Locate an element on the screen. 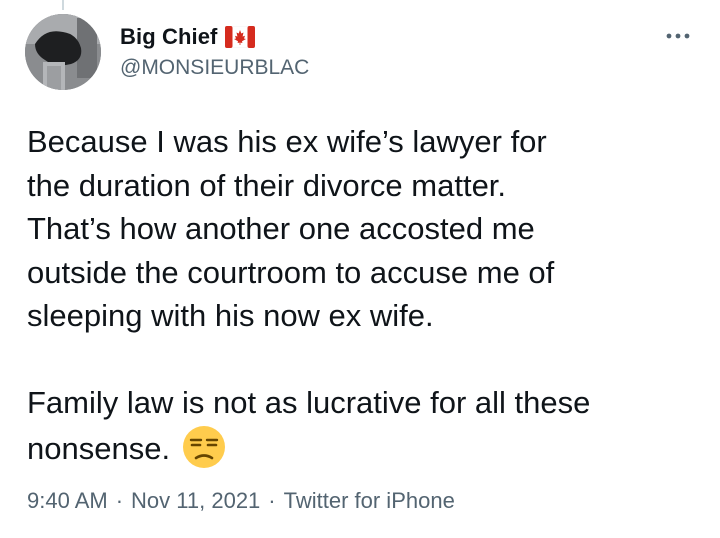 This screenshot has width=720, height=538. tweet-source: Twitter for iPhone is located at coordinates (369, 501).